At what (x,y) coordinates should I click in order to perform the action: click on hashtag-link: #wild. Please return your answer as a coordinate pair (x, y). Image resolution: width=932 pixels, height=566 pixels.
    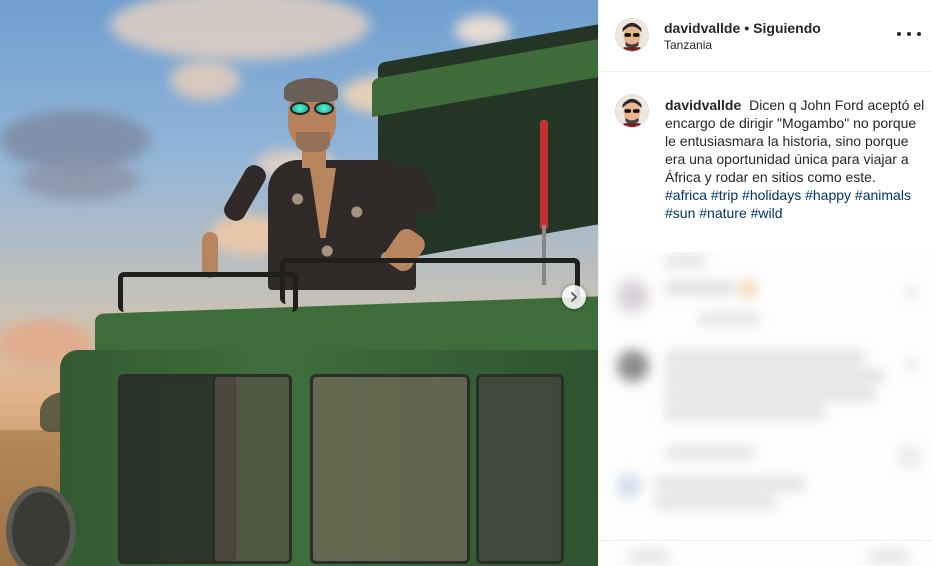
    Looking at the image, I should click on (767, 213).